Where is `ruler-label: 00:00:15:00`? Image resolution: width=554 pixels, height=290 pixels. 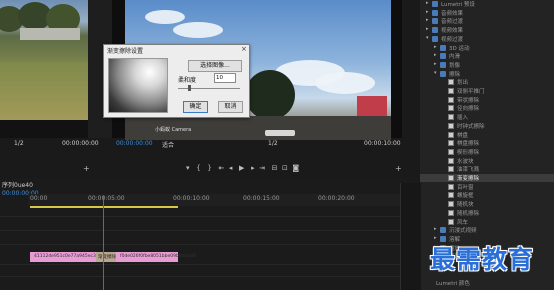 ruler-label: 00:00:15:00 is located at coordinates (261, 198).